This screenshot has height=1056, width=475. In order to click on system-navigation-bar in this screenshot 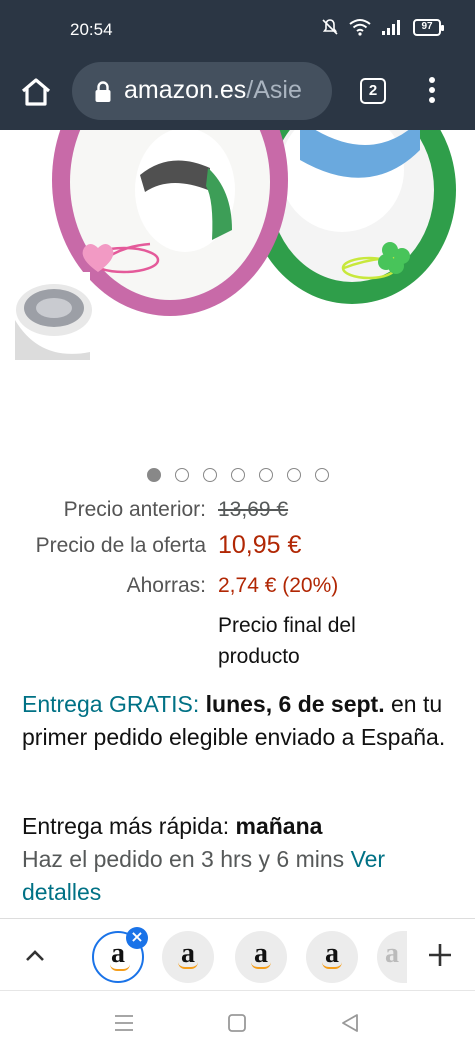, I will do `click(237, 1023)`.